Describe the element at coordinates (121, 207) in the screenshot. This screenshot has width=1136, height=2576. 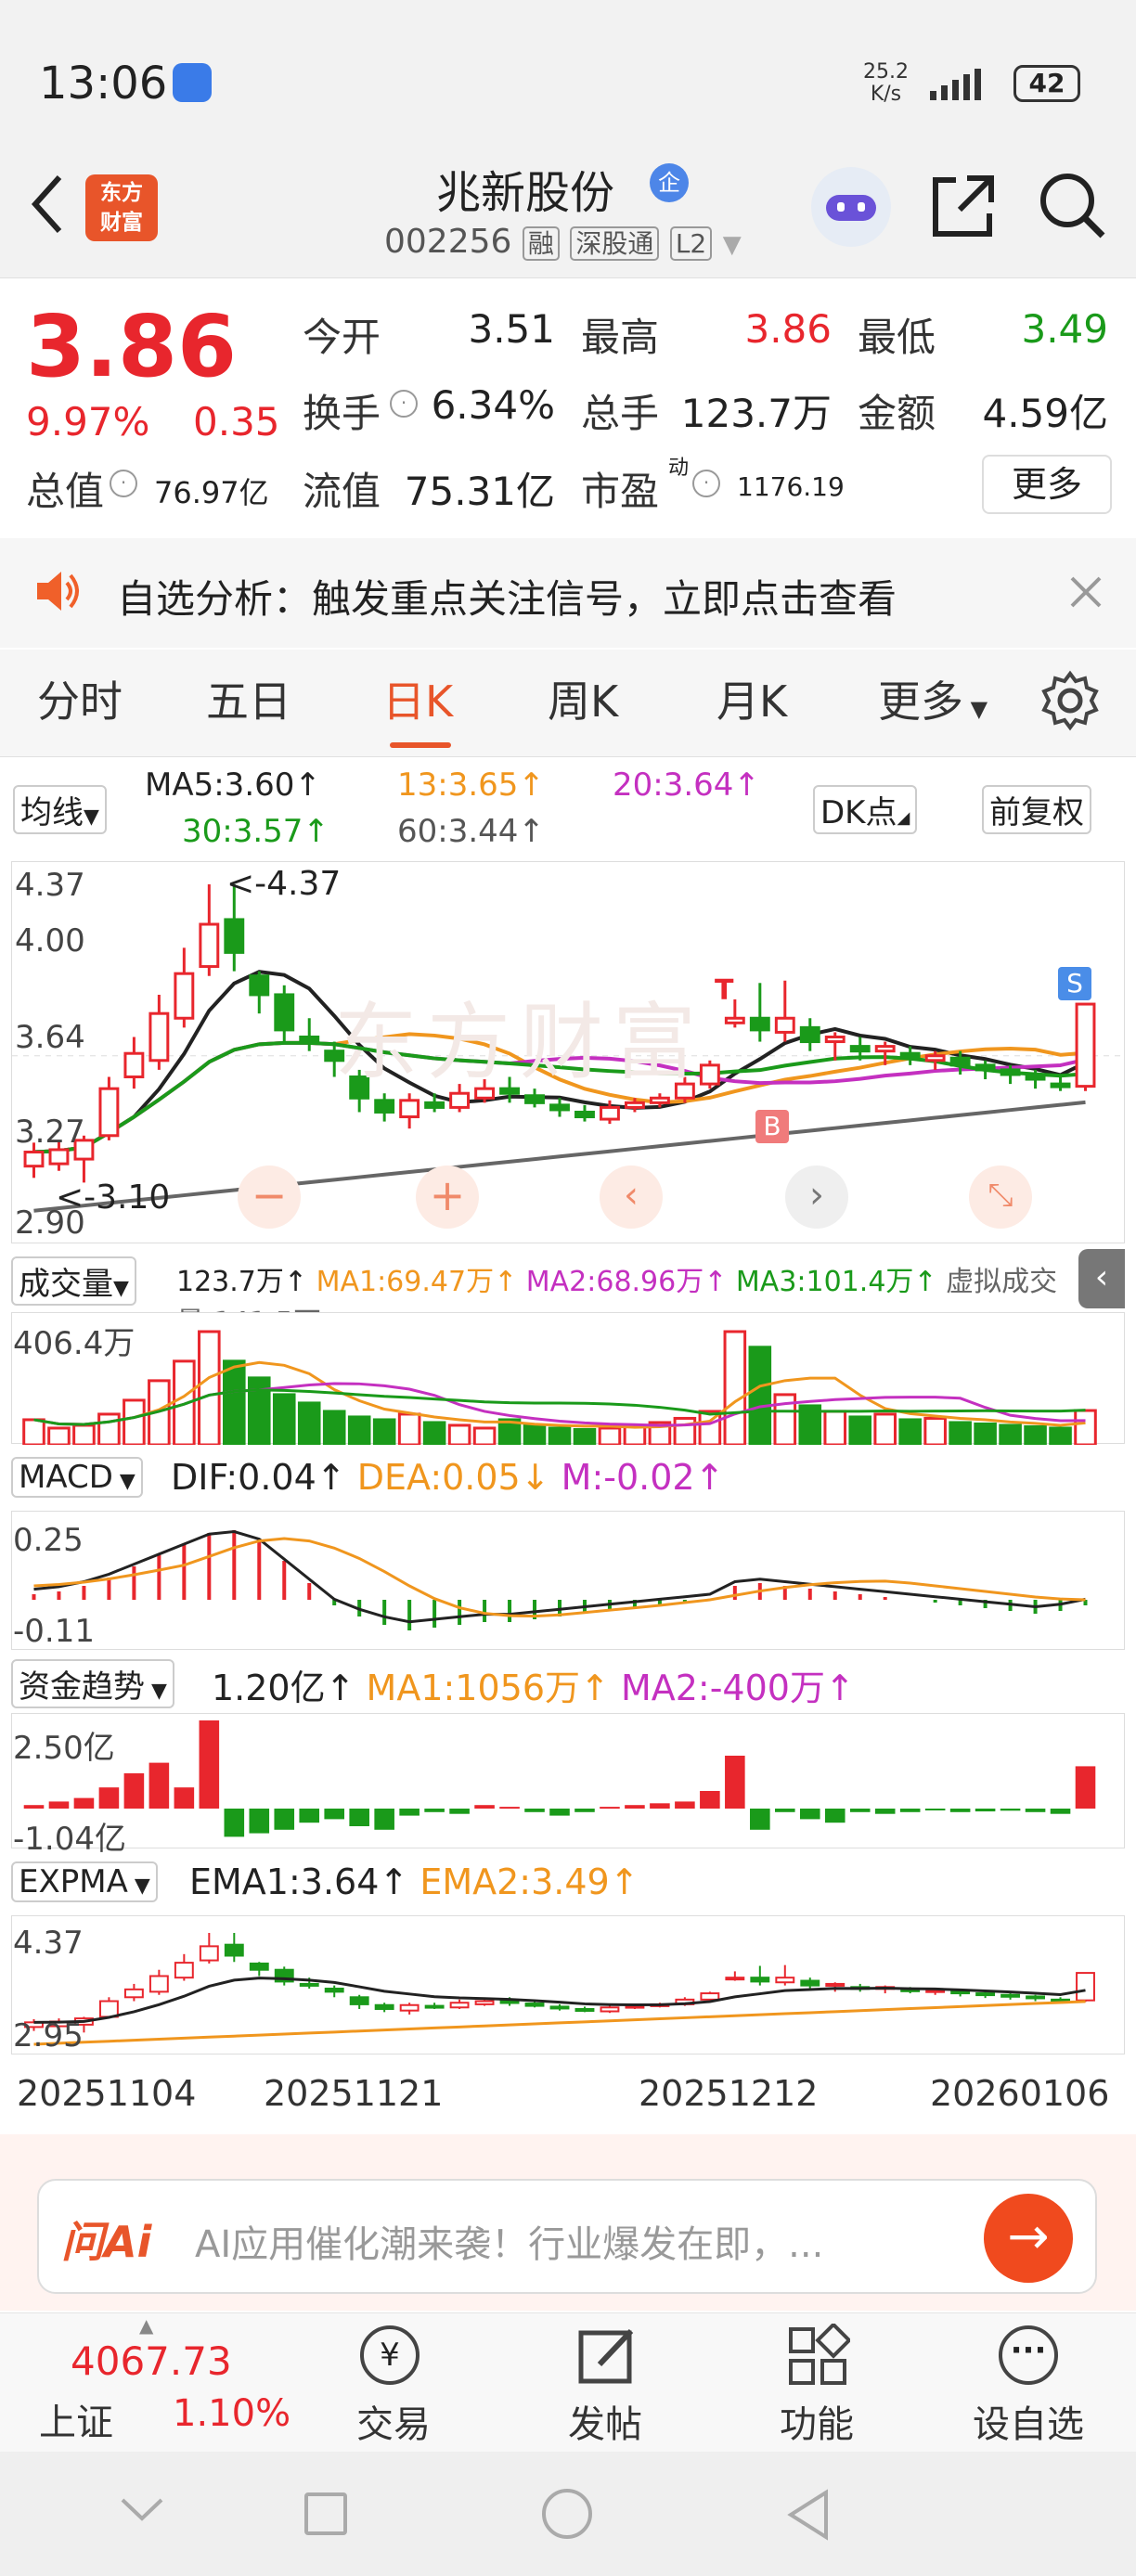
I see `app-logo: 东方 财富` at that location.